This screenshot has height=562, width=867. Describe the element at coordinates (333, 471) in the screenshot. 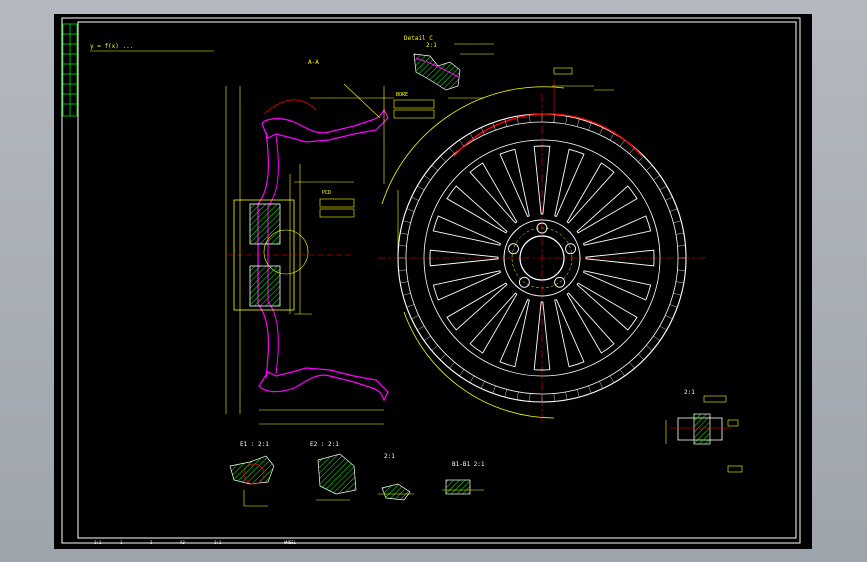

I see `section-e2: E2 : 2:1` at that location.